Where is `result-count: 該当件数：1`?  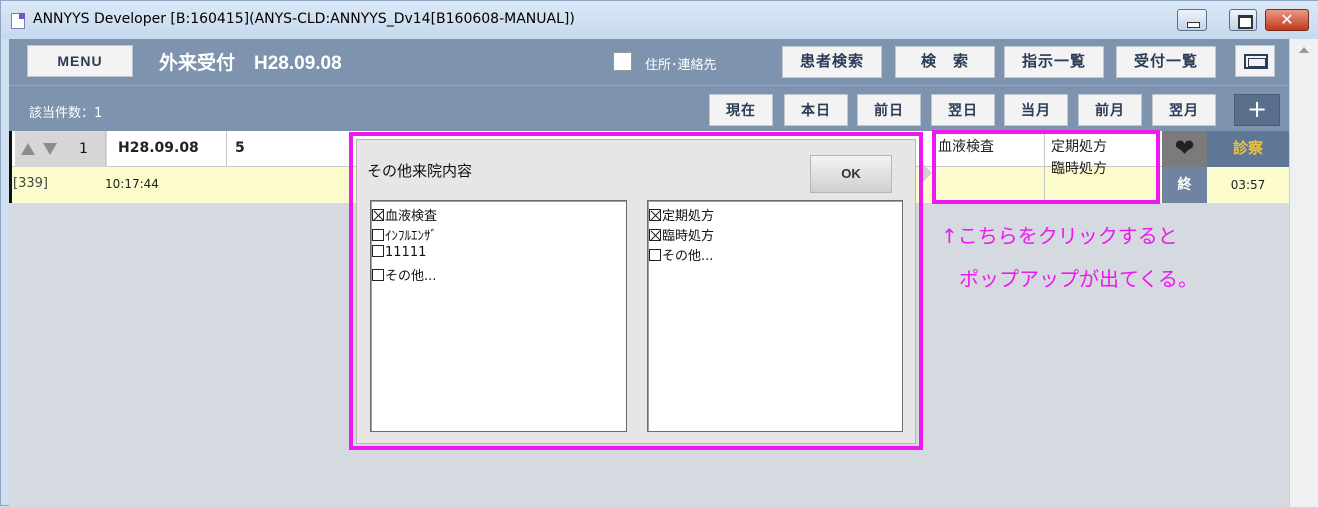
result-count: 該当件数：1 is located at coordinates (66, 113).